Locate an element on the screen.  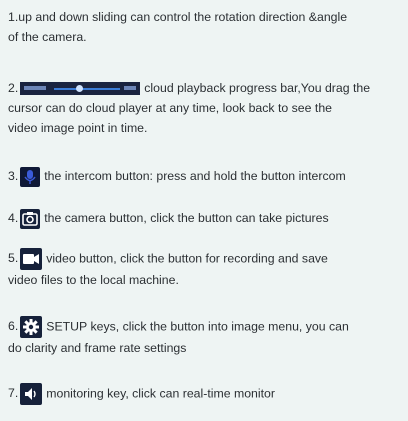
item-3-number: 3. is located at coordinates (13, 176).